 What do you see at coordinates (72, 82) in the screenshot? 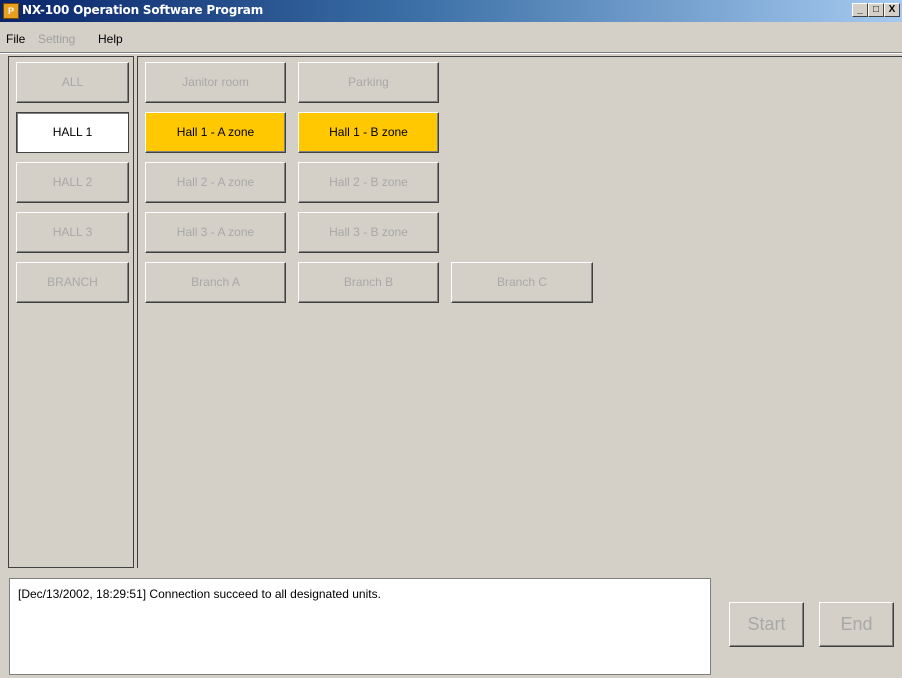
I see `group-button-all: ALL` at bounding box center [72, 82].